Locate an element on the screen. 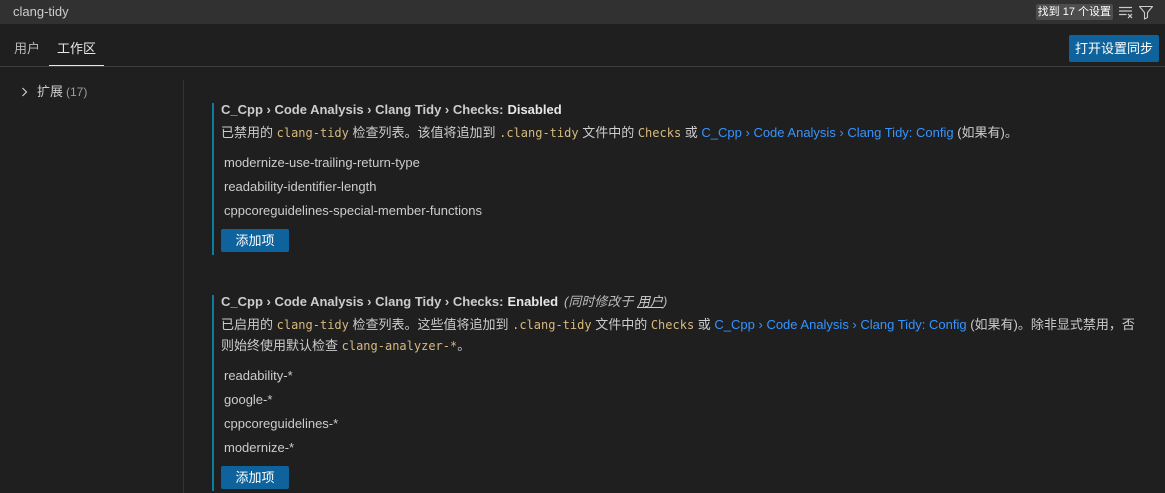 The image size is (1165, 493). description-text: 已禁用的 is located at coordinates (249, 132).